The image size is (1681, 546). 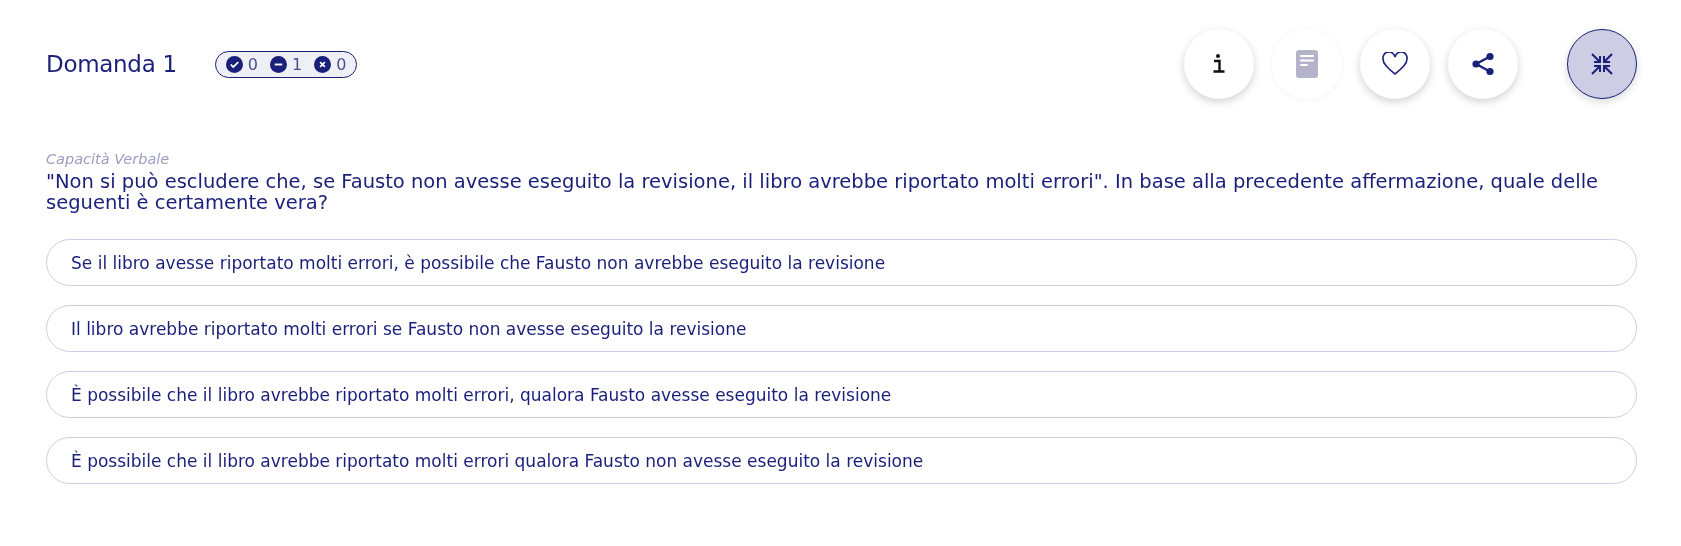 I want to click on info-icon, so click(x=1219, y=64).